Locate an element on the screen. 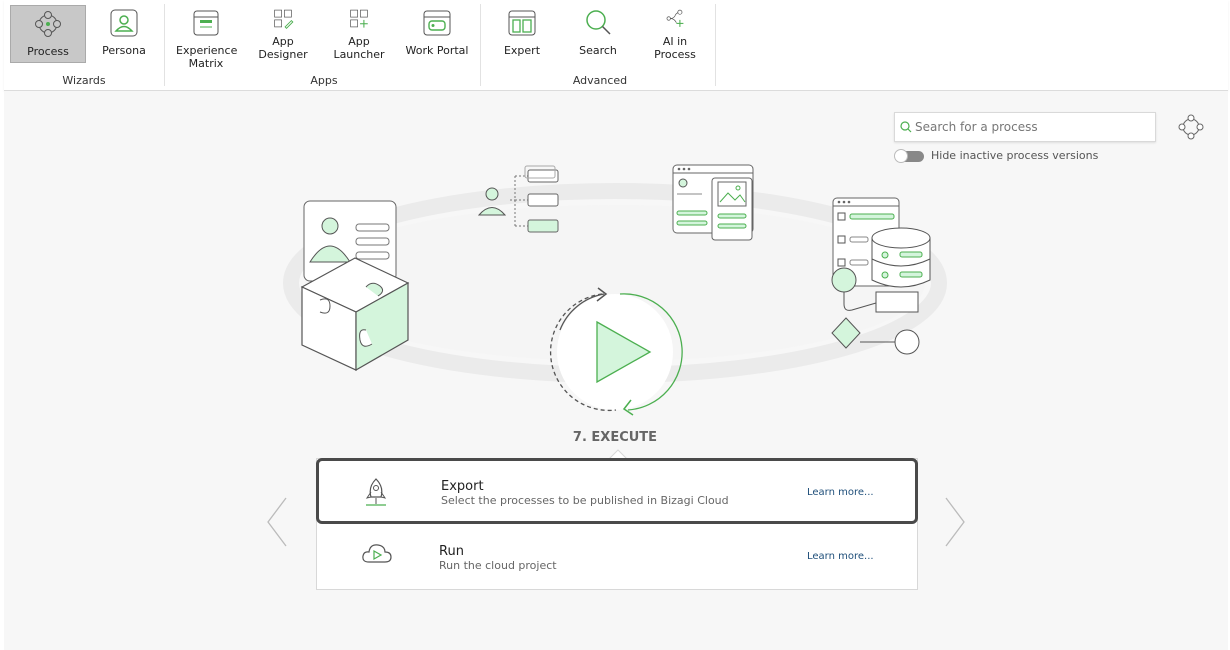  previous-step-arrow is located at coordinates (277, 522).